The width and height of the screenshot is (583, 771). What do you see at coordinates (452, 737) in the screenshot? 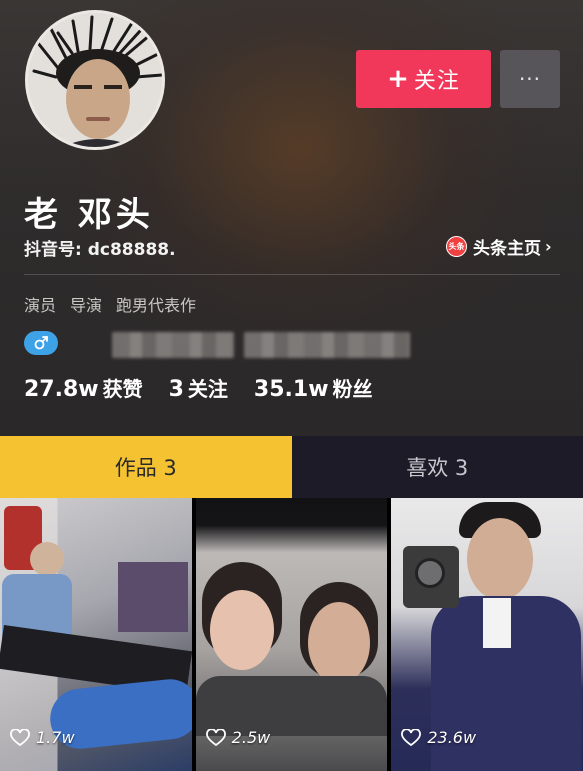
I see `video-likes-count: 23.6w` at bounding box center [452, 737].